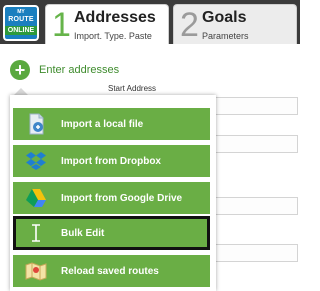  What do you see at coordinates (225, 36) in the screenshot?
I see `tab-goals-subtitle: Parameters` at bounding box center [225, 36].